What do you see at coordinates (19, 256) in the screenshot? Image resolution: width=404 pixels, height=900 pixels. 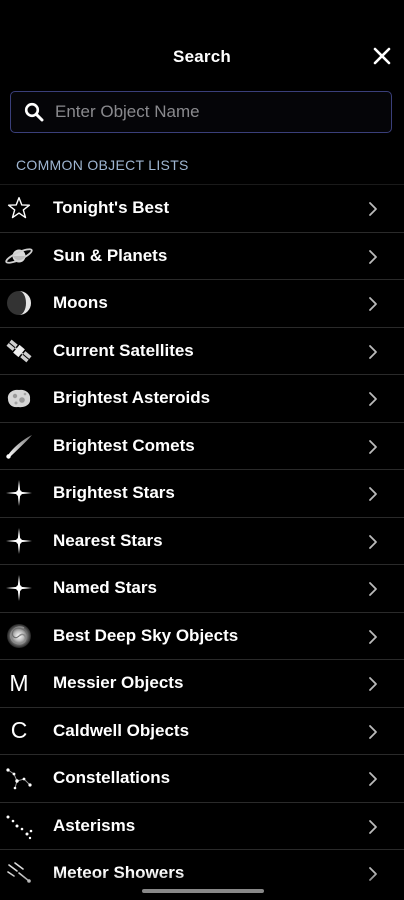 I see `planet-icon` at bounding box center [19, 256].